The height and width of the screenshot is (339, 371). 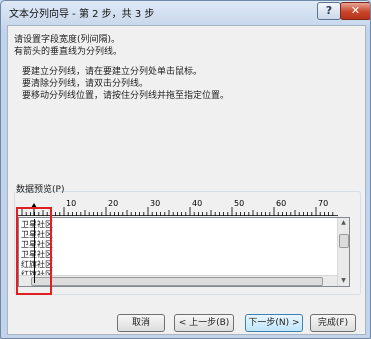 I want to click on ruler-tick-label: 20, so click(x=113, y=203).